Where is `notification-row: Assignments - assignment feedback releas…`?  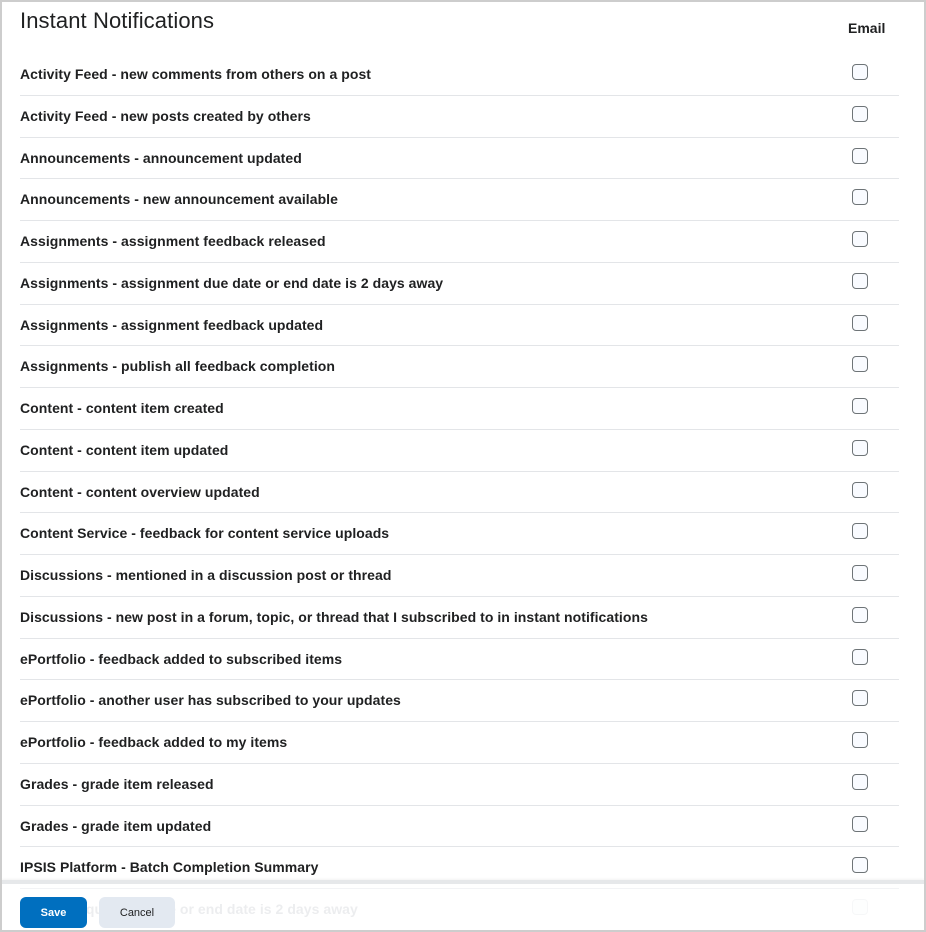
notification-row: Assignments - assignment feedback releas… is located at coordinates (459, 242).